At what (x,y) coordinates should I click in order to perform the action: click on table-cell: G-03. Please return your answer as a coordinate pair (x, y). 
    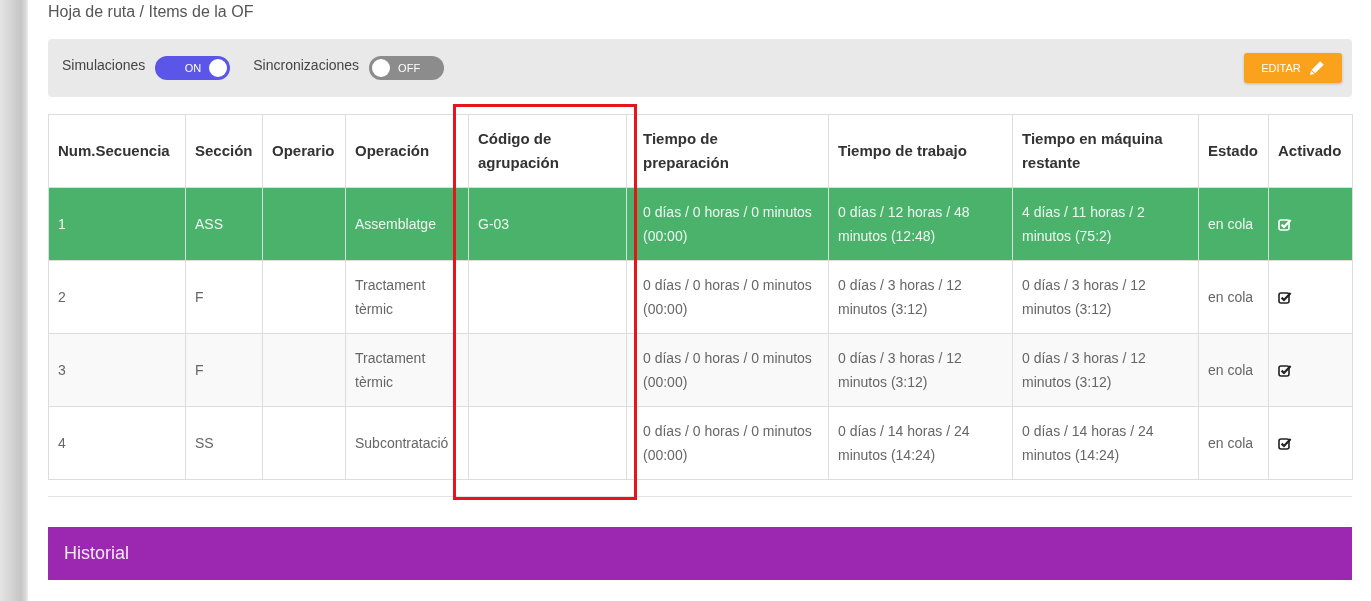
    Looking at the image, I should click on (547, 224).